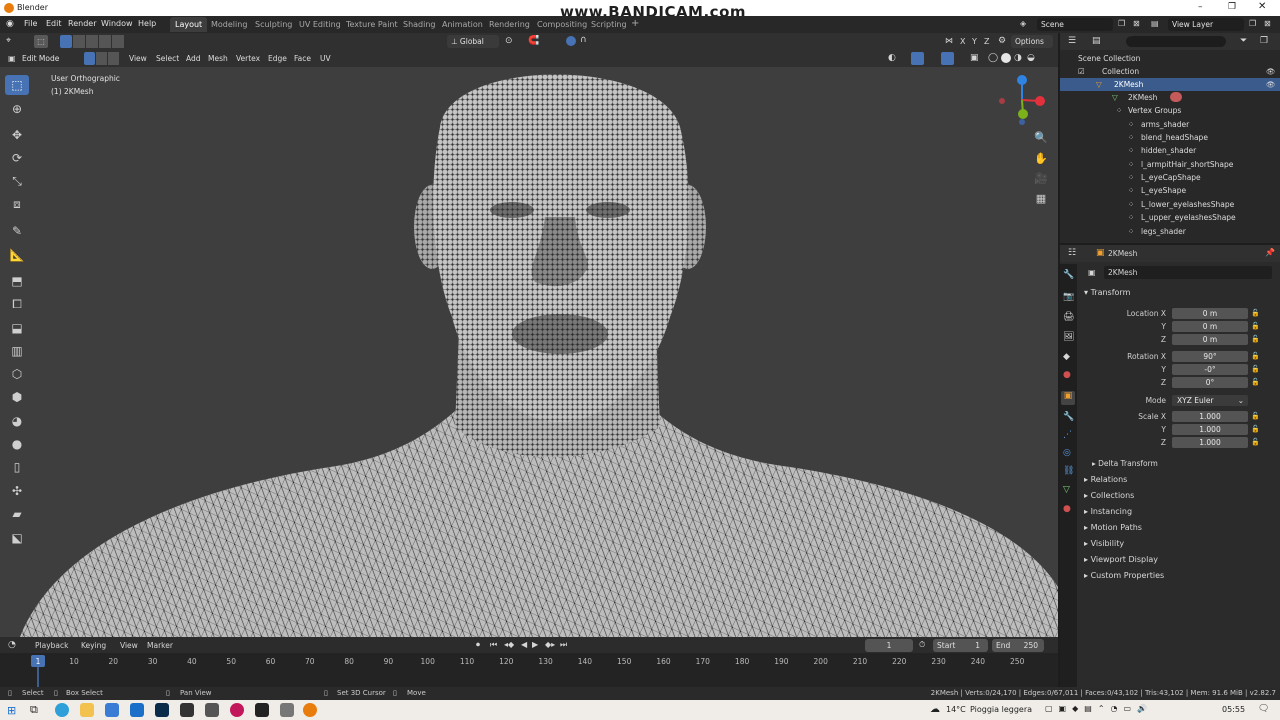 The height and width of the screenshot is (720, 1280). I want to click on rotation-y-field: -0°, so click(1210, 369).